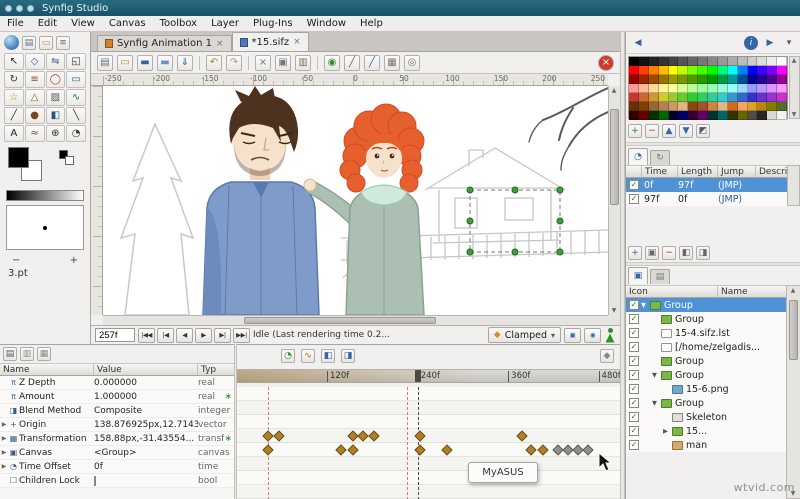 The image size is (800, 499). I want to click on params-children-tab: ▥, so click(27, 354).